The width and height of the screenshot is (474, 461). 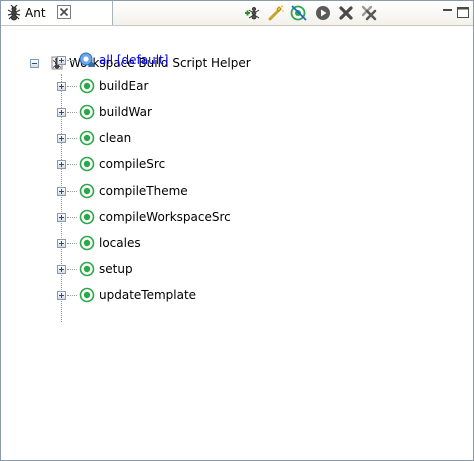 What do you see at coordinates (132, 164) in the screenshot?
I see `target-label: compileSrc` at bounding box center [132, 164].